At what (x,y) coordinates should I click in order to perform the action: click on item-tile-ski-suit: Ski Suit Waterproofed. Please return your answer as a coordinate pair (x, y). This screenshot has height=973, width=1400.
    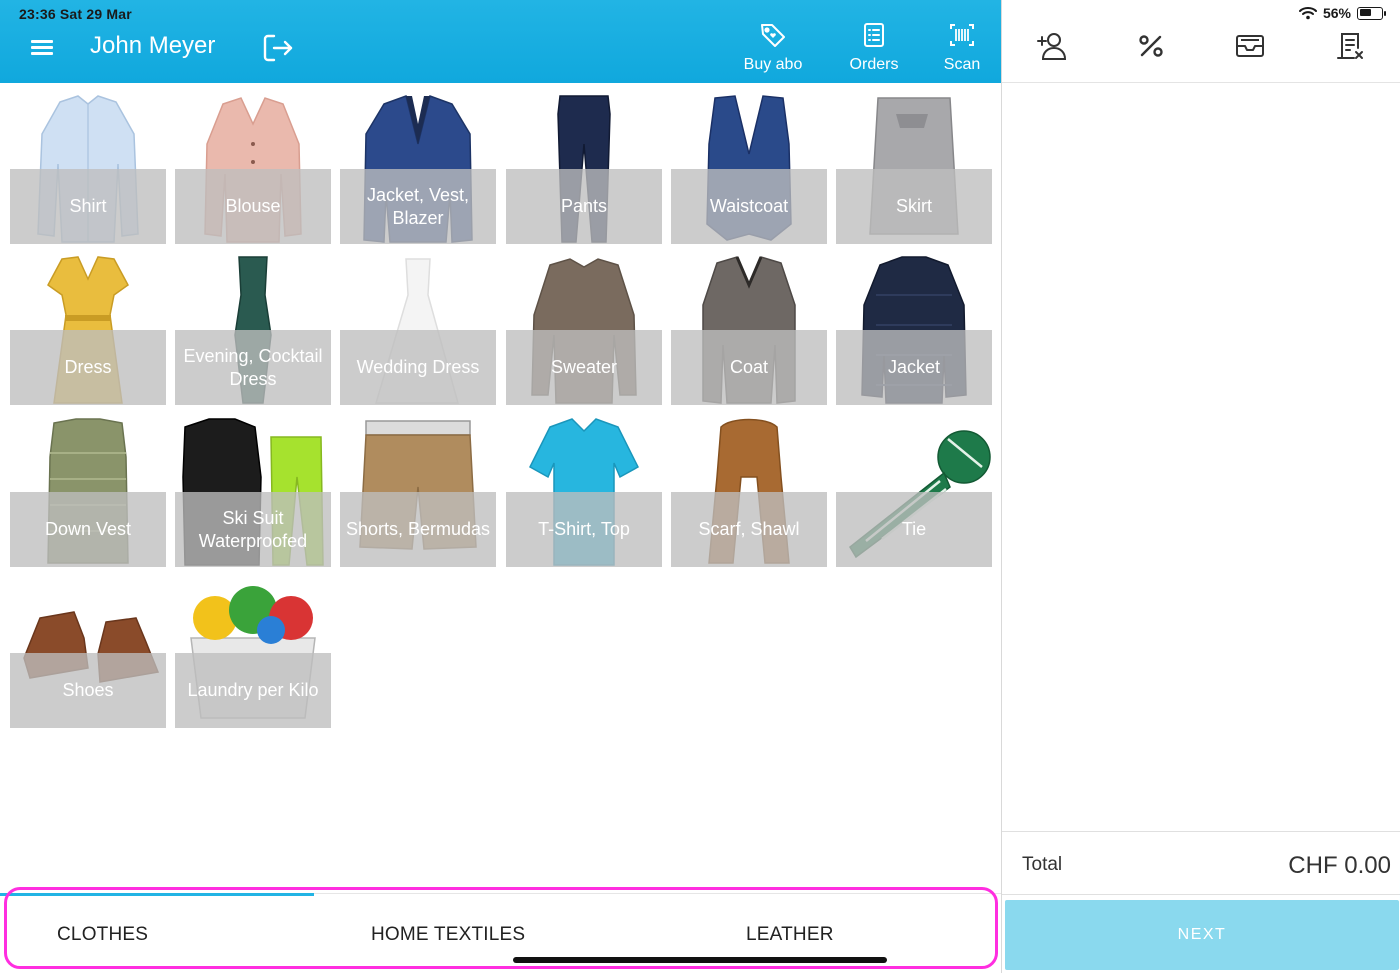
    Looking at the image, I should click on (253, 492).